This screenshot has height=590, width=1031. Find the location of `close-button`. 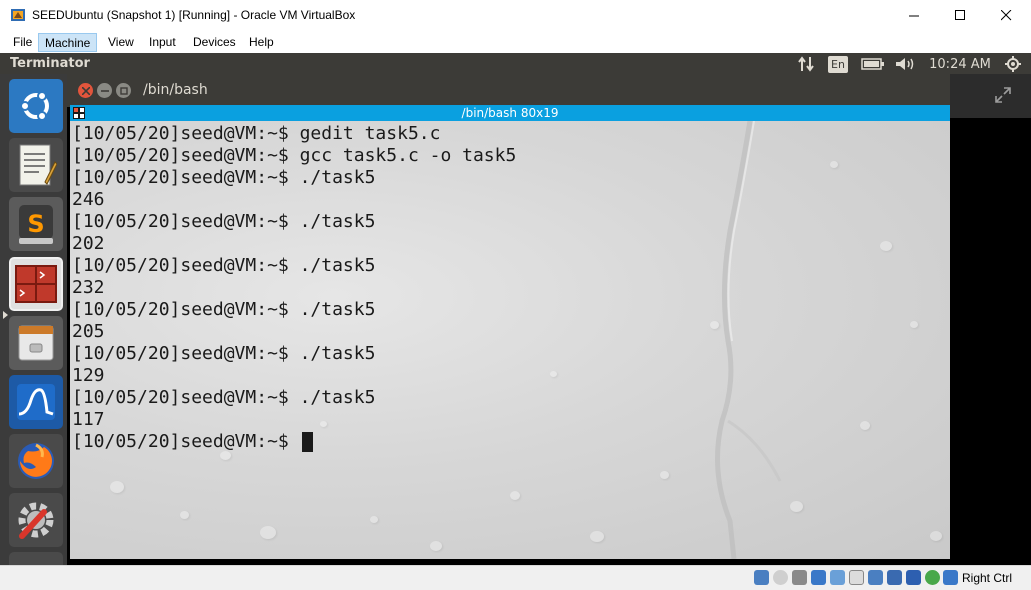

close-button is located at coordinates (1006, 15).